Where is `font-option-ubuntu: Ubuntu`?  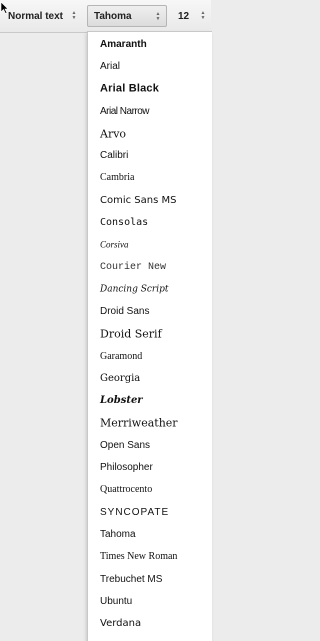 font-option-ubuntu: Ubuntu is located at coordinates (116, 602).